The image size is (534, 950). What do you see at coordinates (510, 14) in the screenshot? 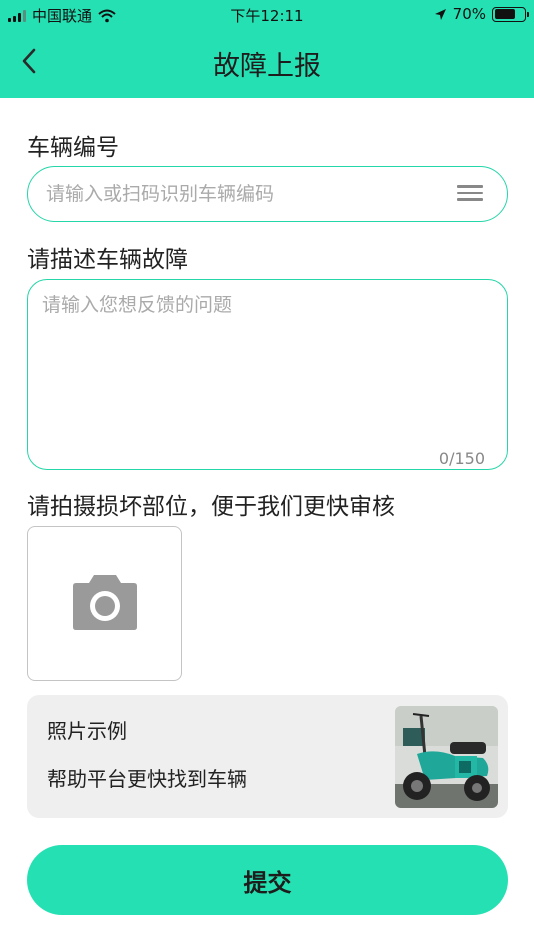
I see `battery-icon` at bounding box center [510, 14].